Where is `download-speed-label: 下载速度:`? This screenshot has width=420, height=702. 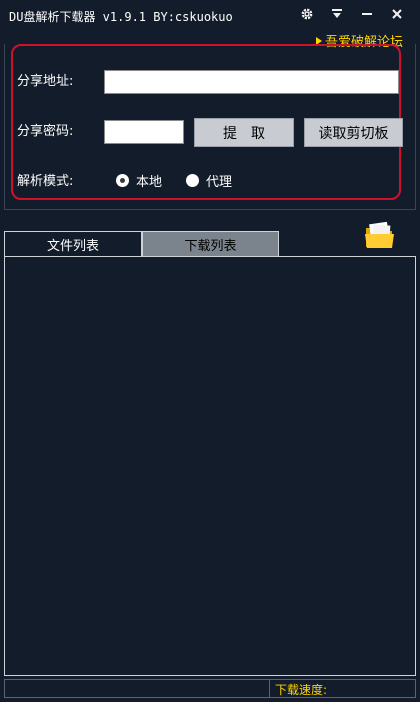
download-speed-label: 下载速度: is located at coordinates (301, 690).